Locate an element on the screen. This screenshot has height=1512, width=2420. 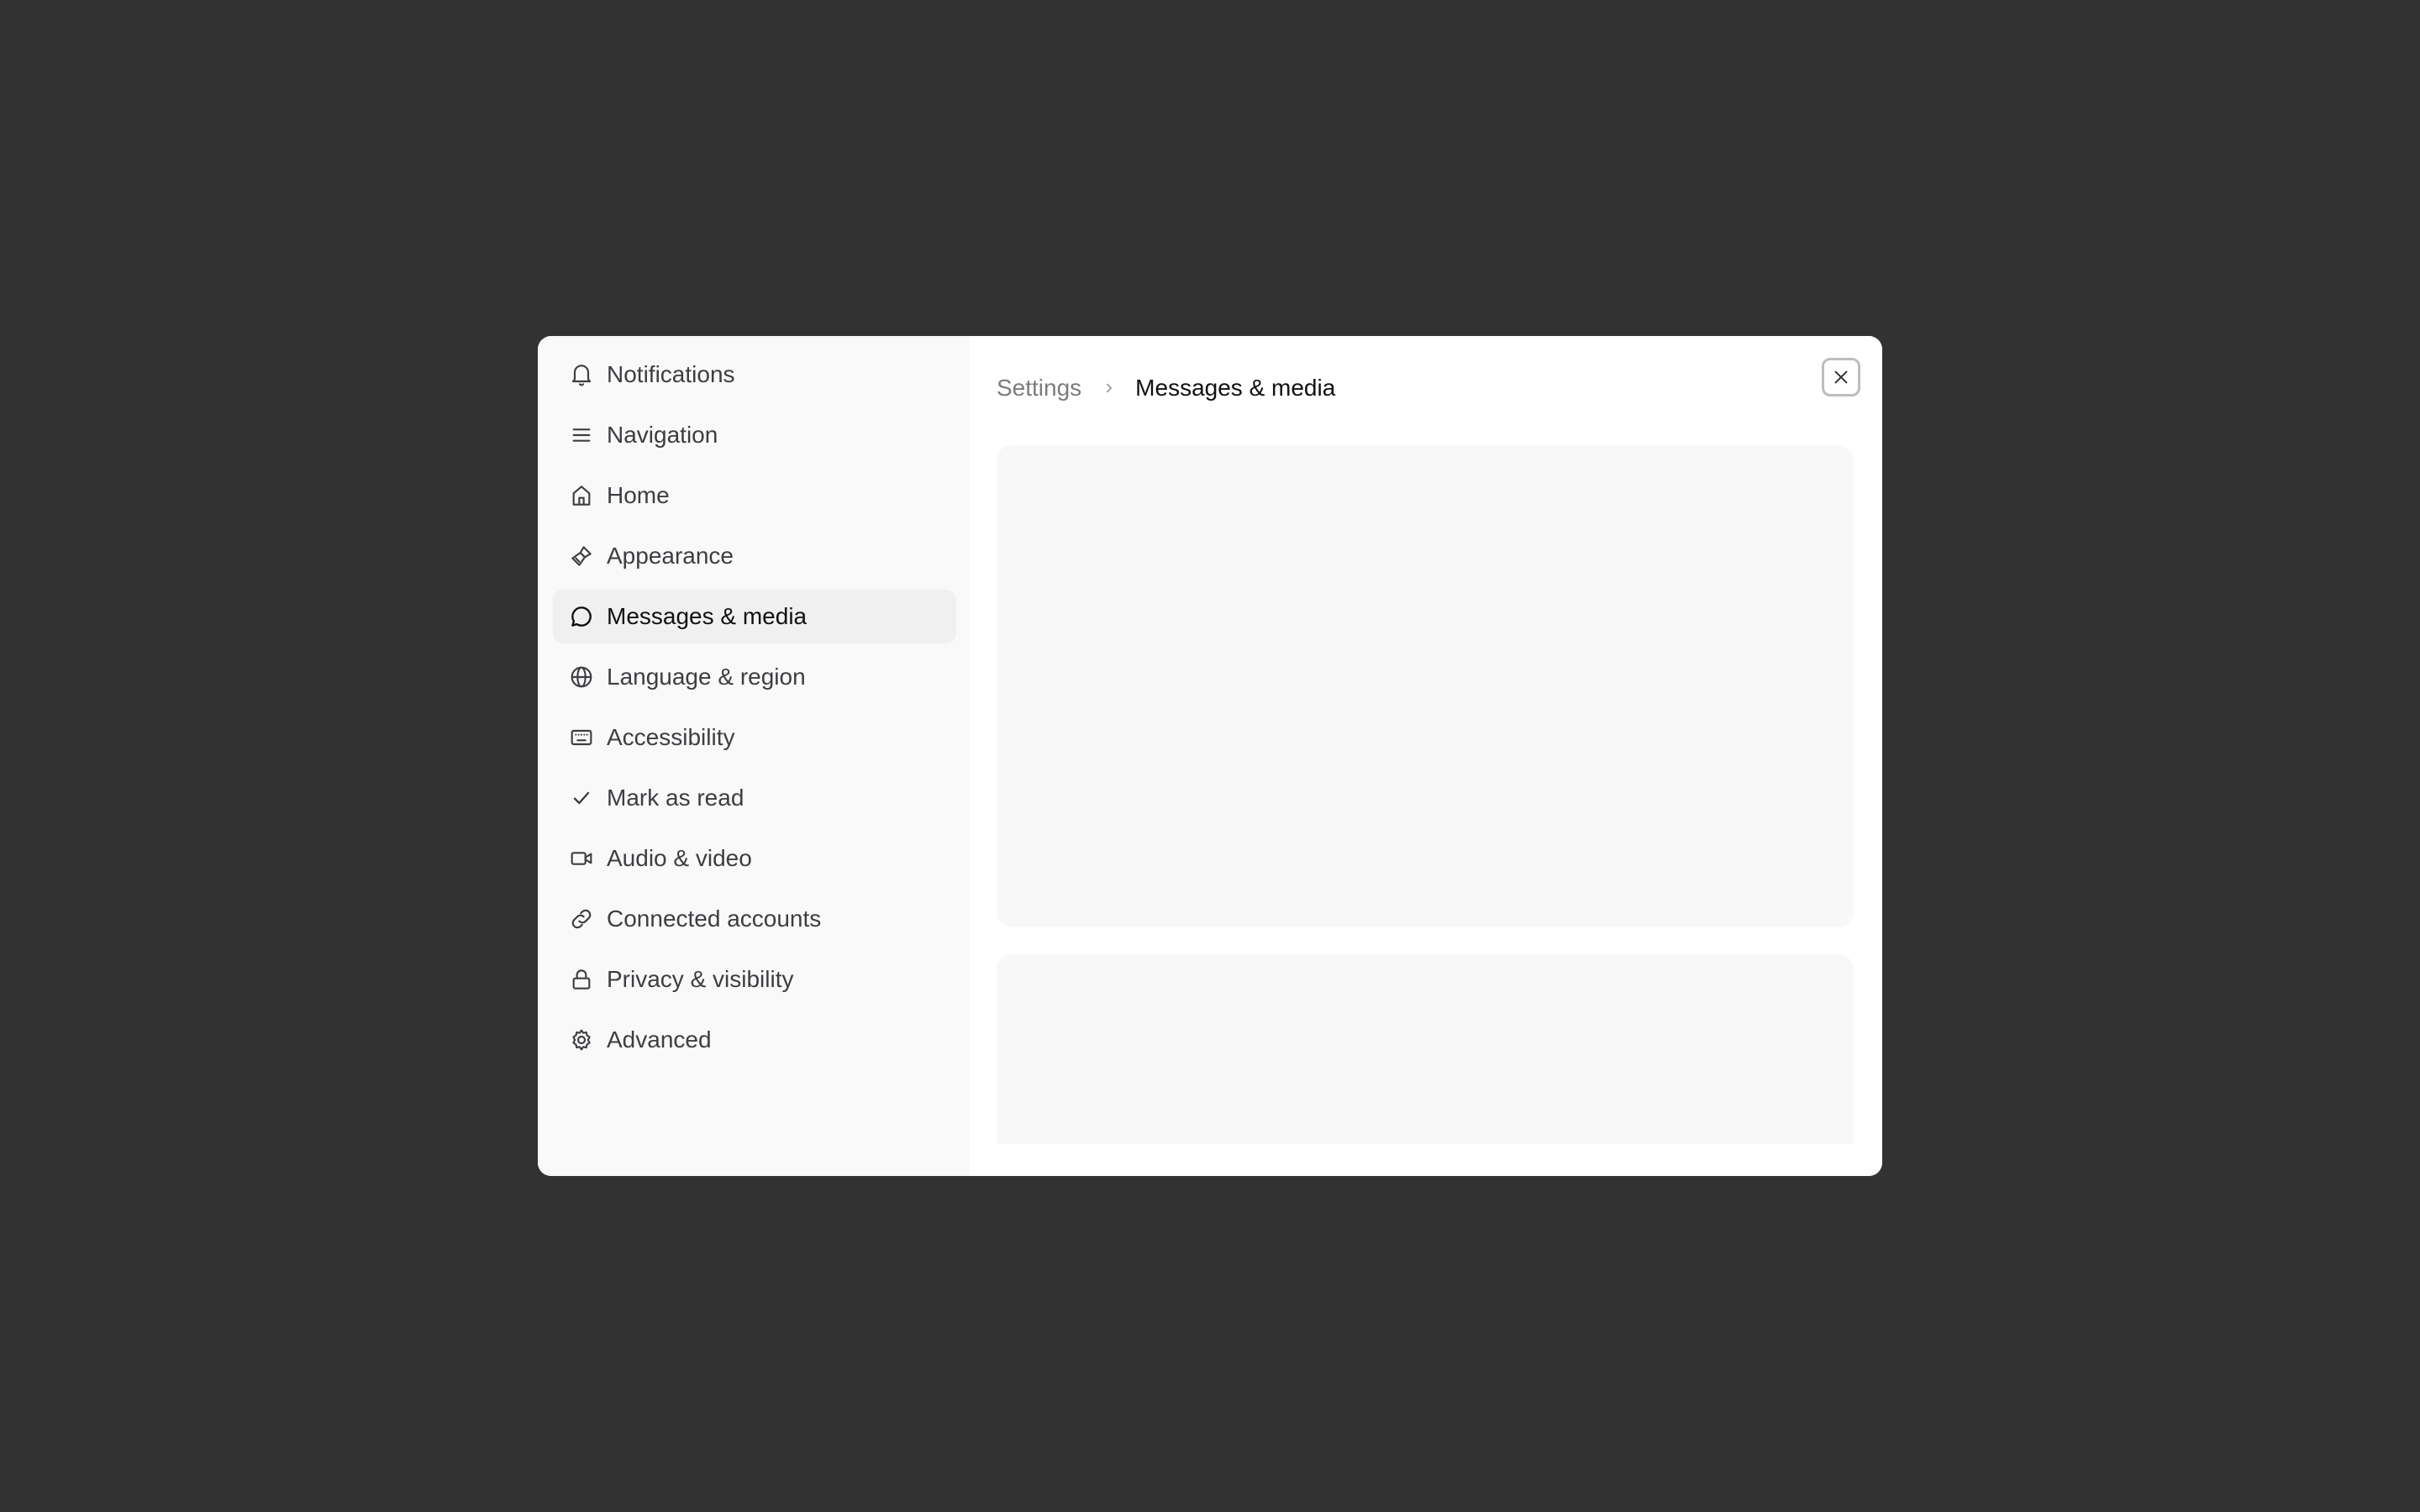
sidebar-item-home: Home is located at coordinates (754, 495).